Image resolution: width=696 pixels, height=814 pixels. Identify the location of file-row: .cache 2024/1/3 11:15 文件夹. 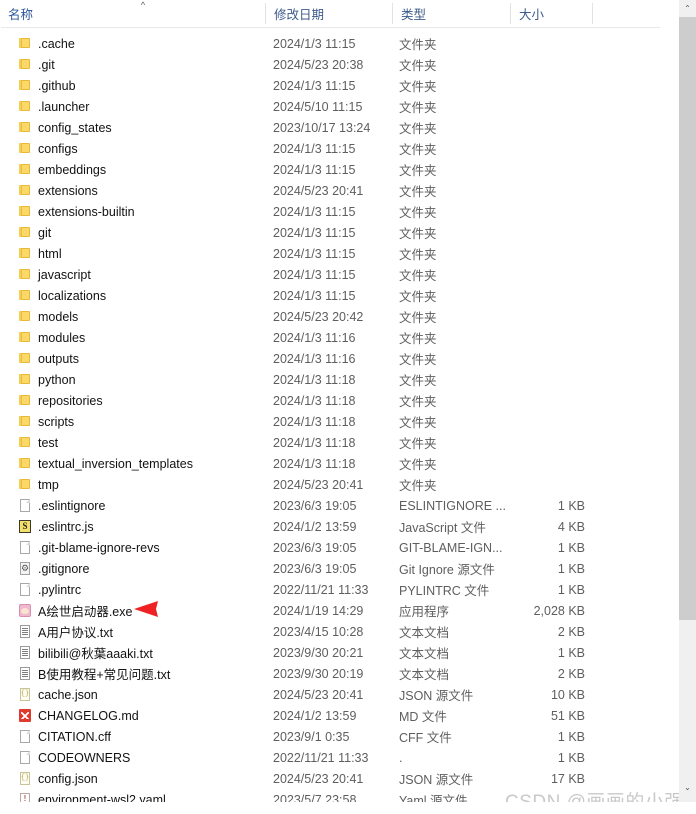
(330, 43).